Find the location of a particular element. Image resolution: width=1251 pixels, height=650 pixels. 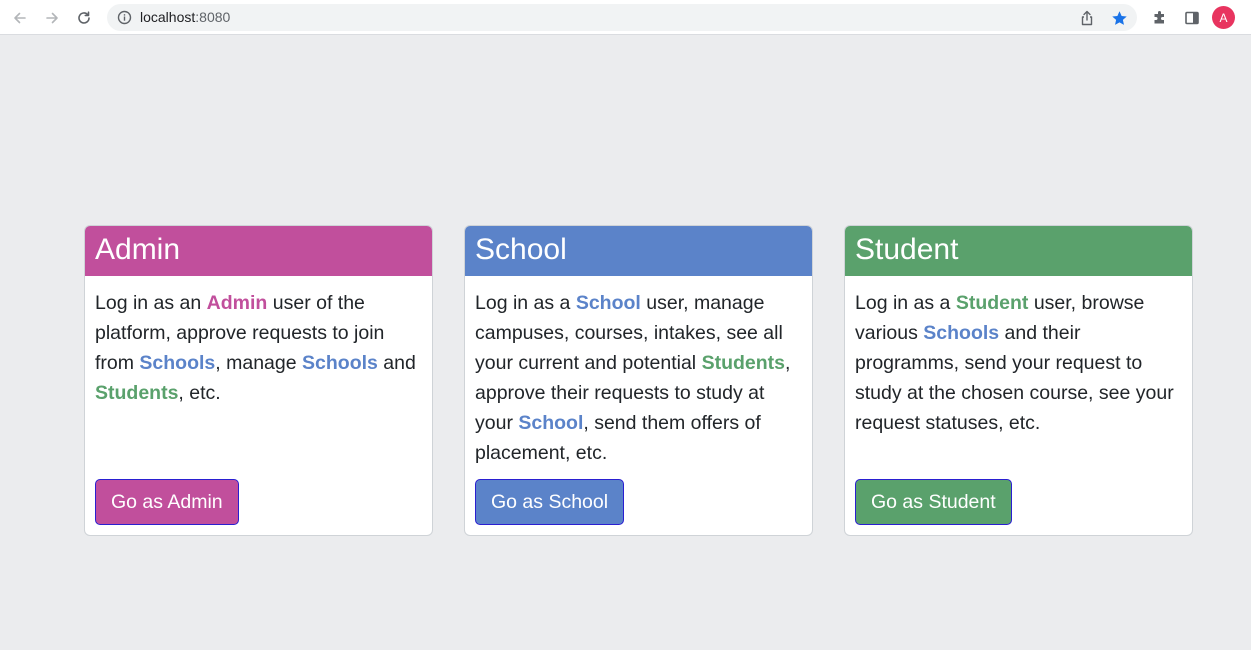

go-as-student-button: Go as Student is located at coordinates (933, 502).